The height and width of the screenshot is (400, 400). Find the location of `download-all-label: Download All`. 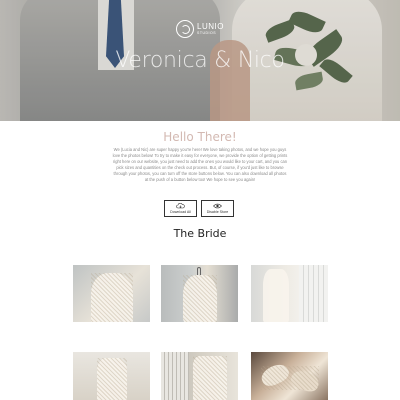

download-all-label: Download All is located at coordinates (180, 212).